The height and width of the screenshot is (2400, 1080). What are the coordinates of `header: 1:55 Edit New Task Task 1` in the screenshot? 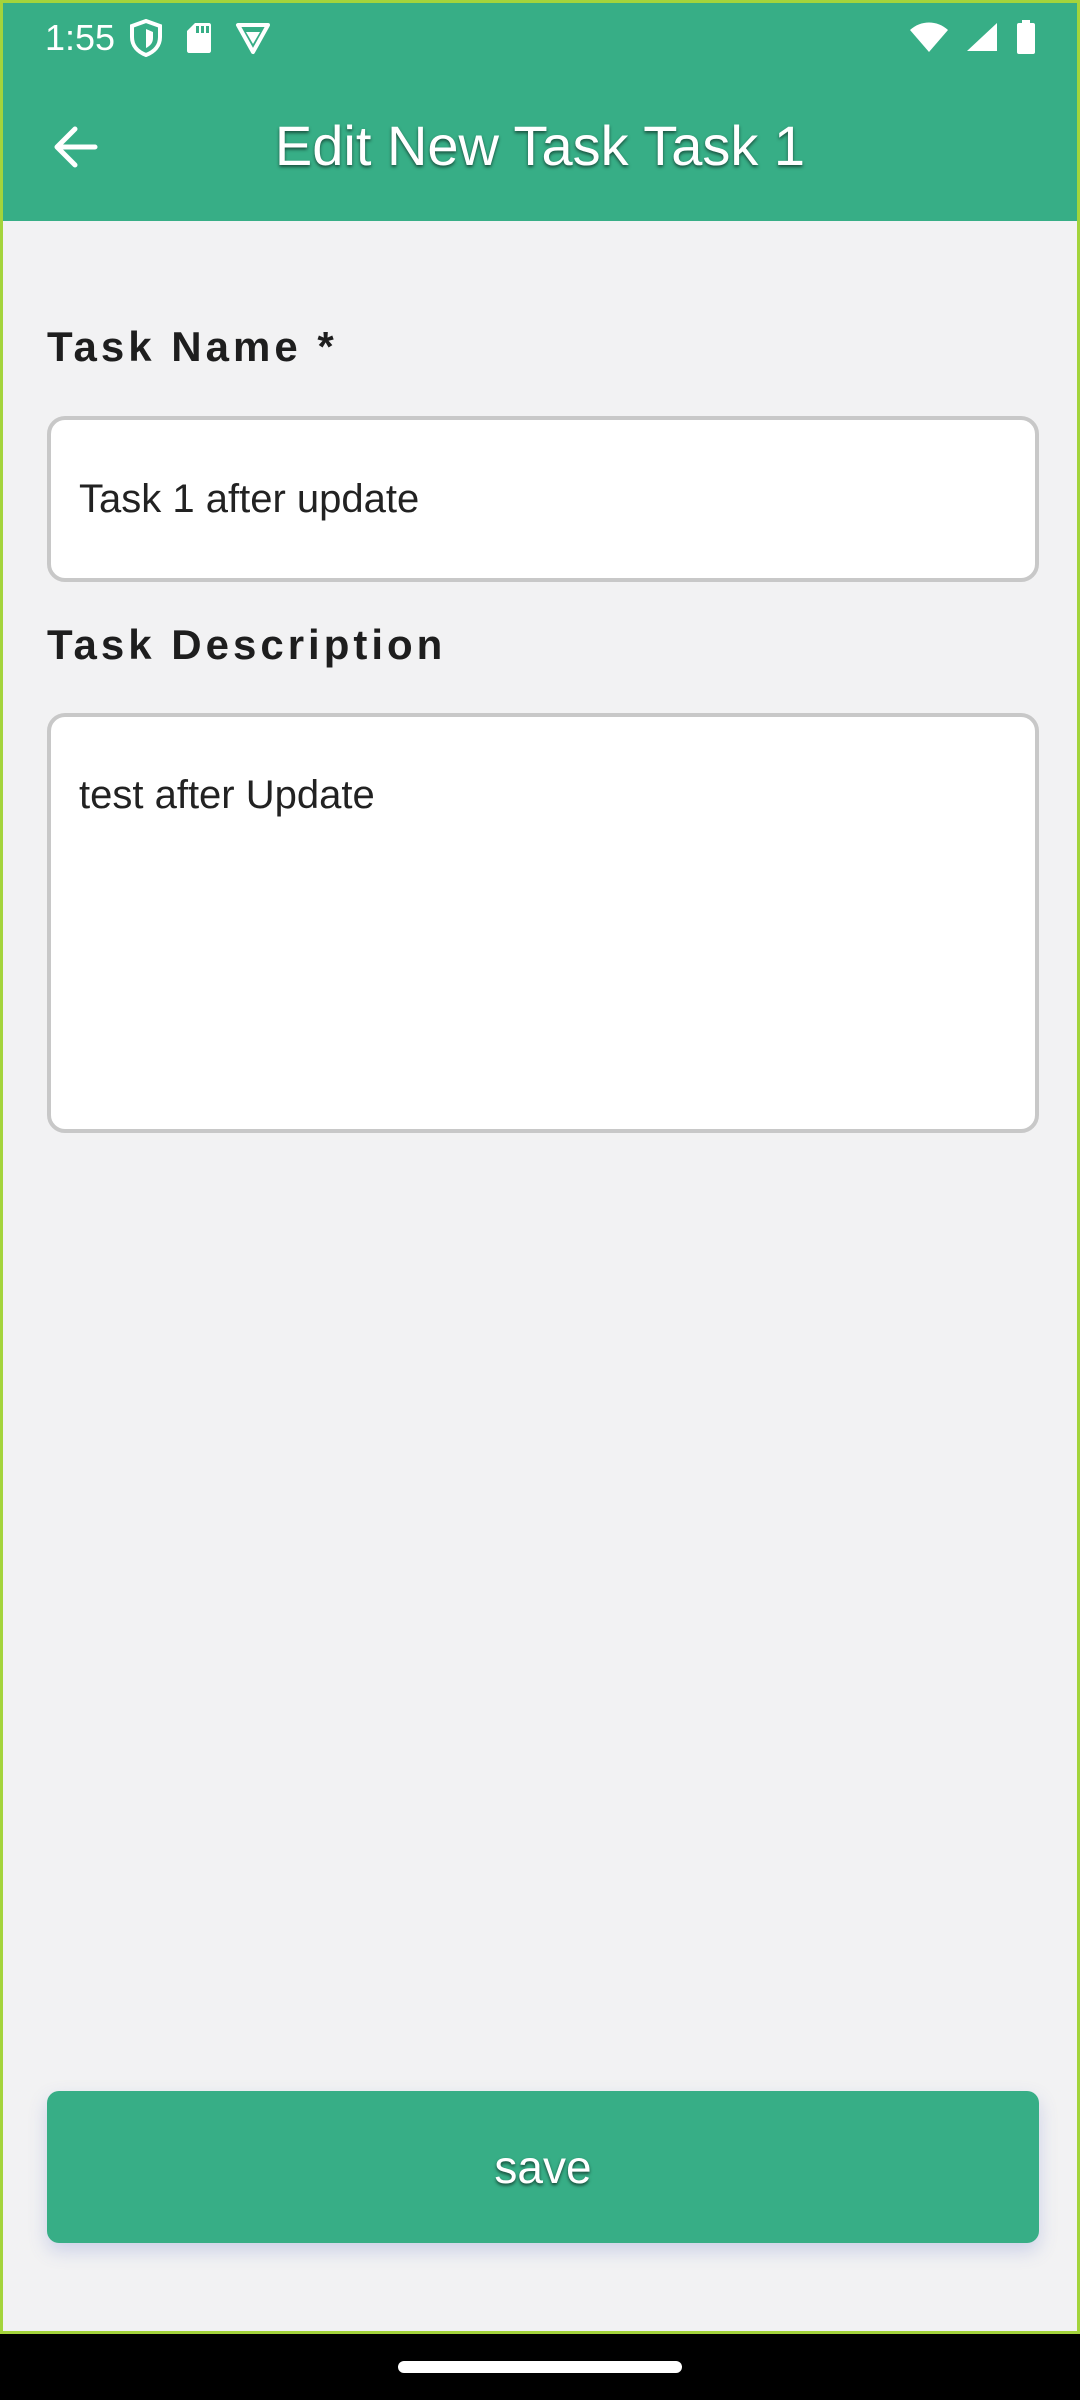 It's located at (540, 112).